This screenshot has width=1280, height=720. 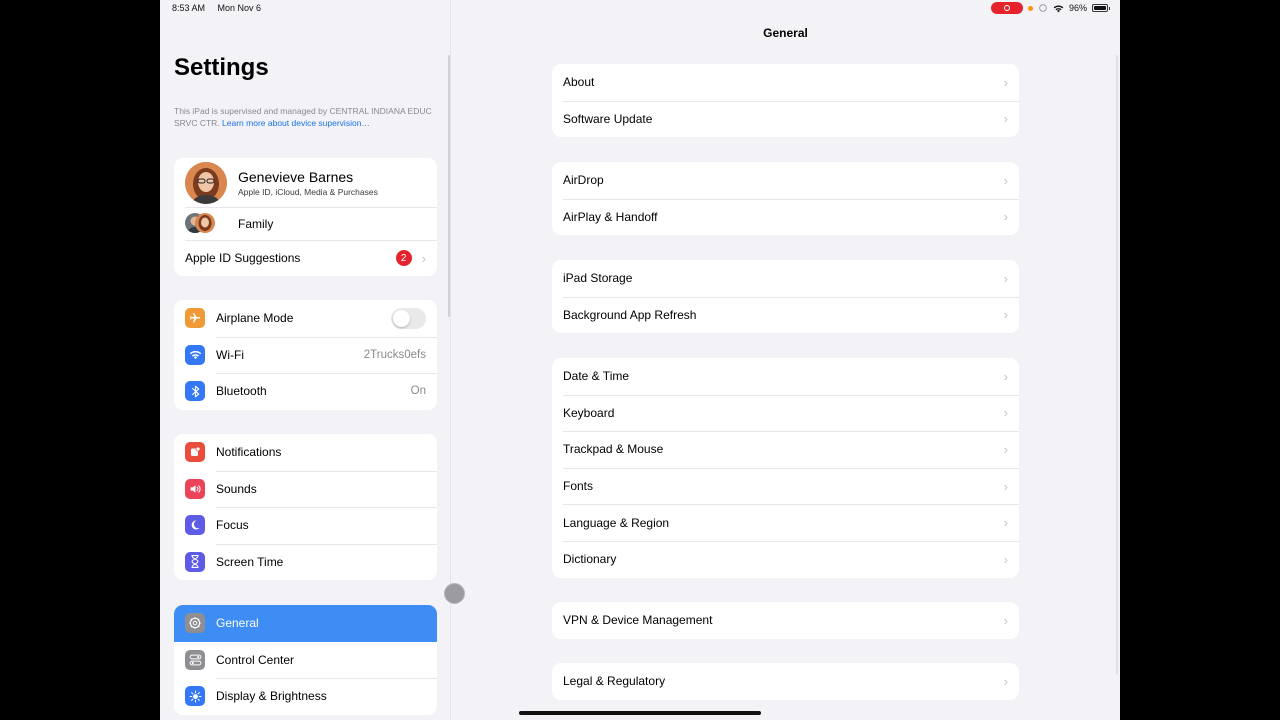 I want to click on general-row-vpn-device-management: VPN & Device Management ›, so click(x=785, y=620).